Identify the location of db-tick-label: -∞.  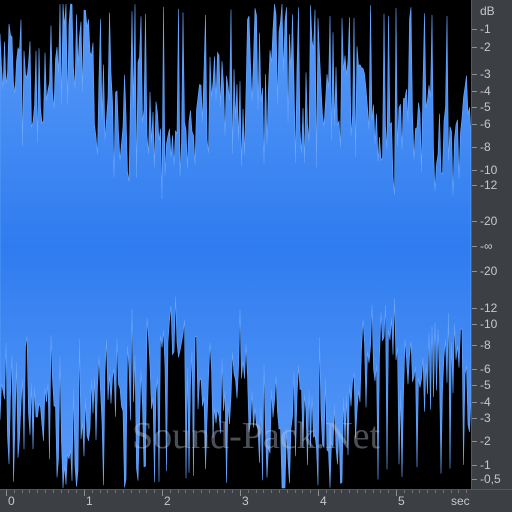
(486, 246).